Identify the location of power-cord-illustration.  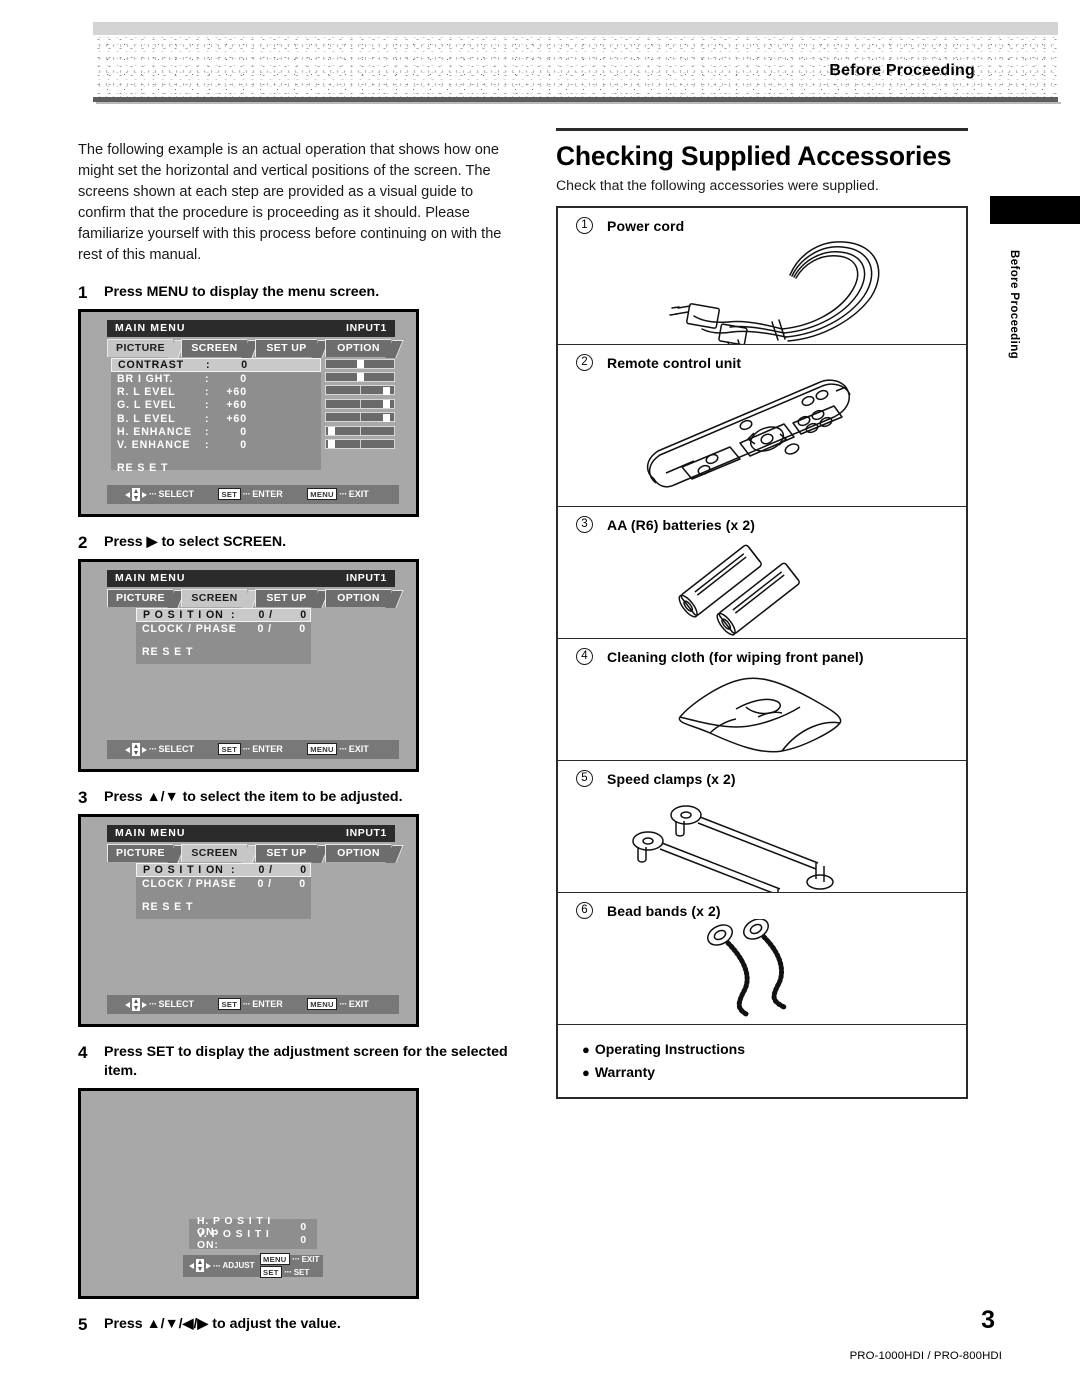
(762, 289).